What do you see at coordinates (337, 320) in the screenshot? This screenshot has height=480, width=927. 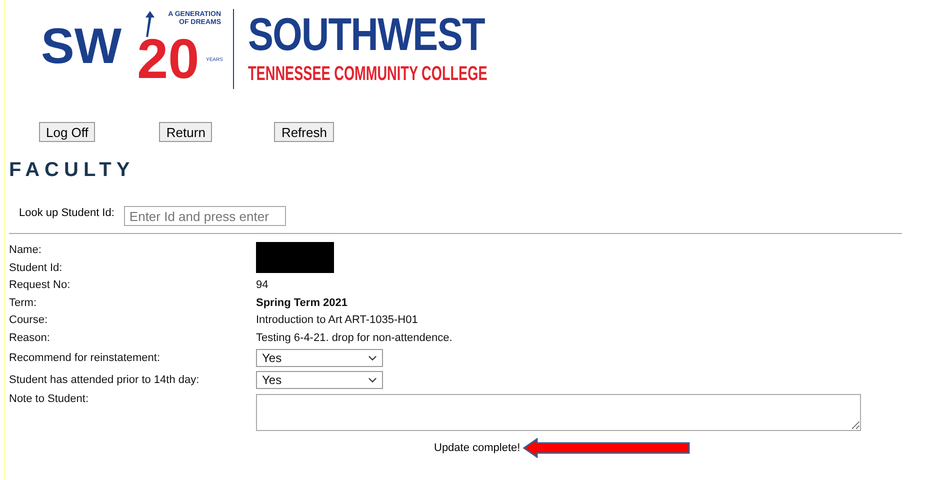 I see `field-value: Introduction to Art ART-1035-H01` at bounding box center [337, 320].